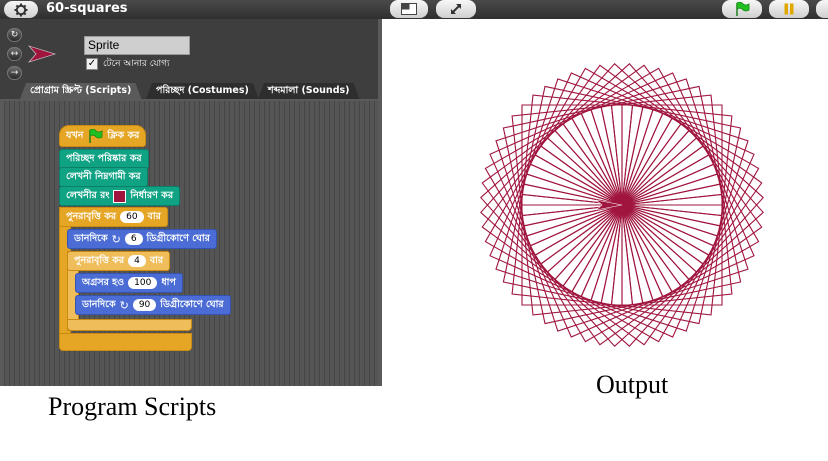 This screenshot has height=461, width=828. I want to click on turn-prefix: ডানদিকে, so click(91, 238).